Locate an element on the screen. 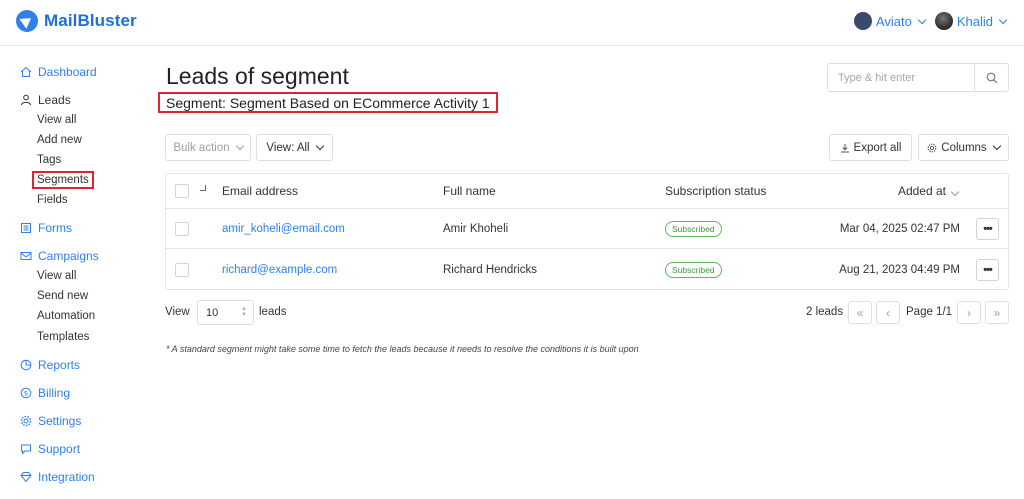 The height and width of the screenshot is (499, 1024). sidebar-item-label: Leads is located at coordinates (54, 100).